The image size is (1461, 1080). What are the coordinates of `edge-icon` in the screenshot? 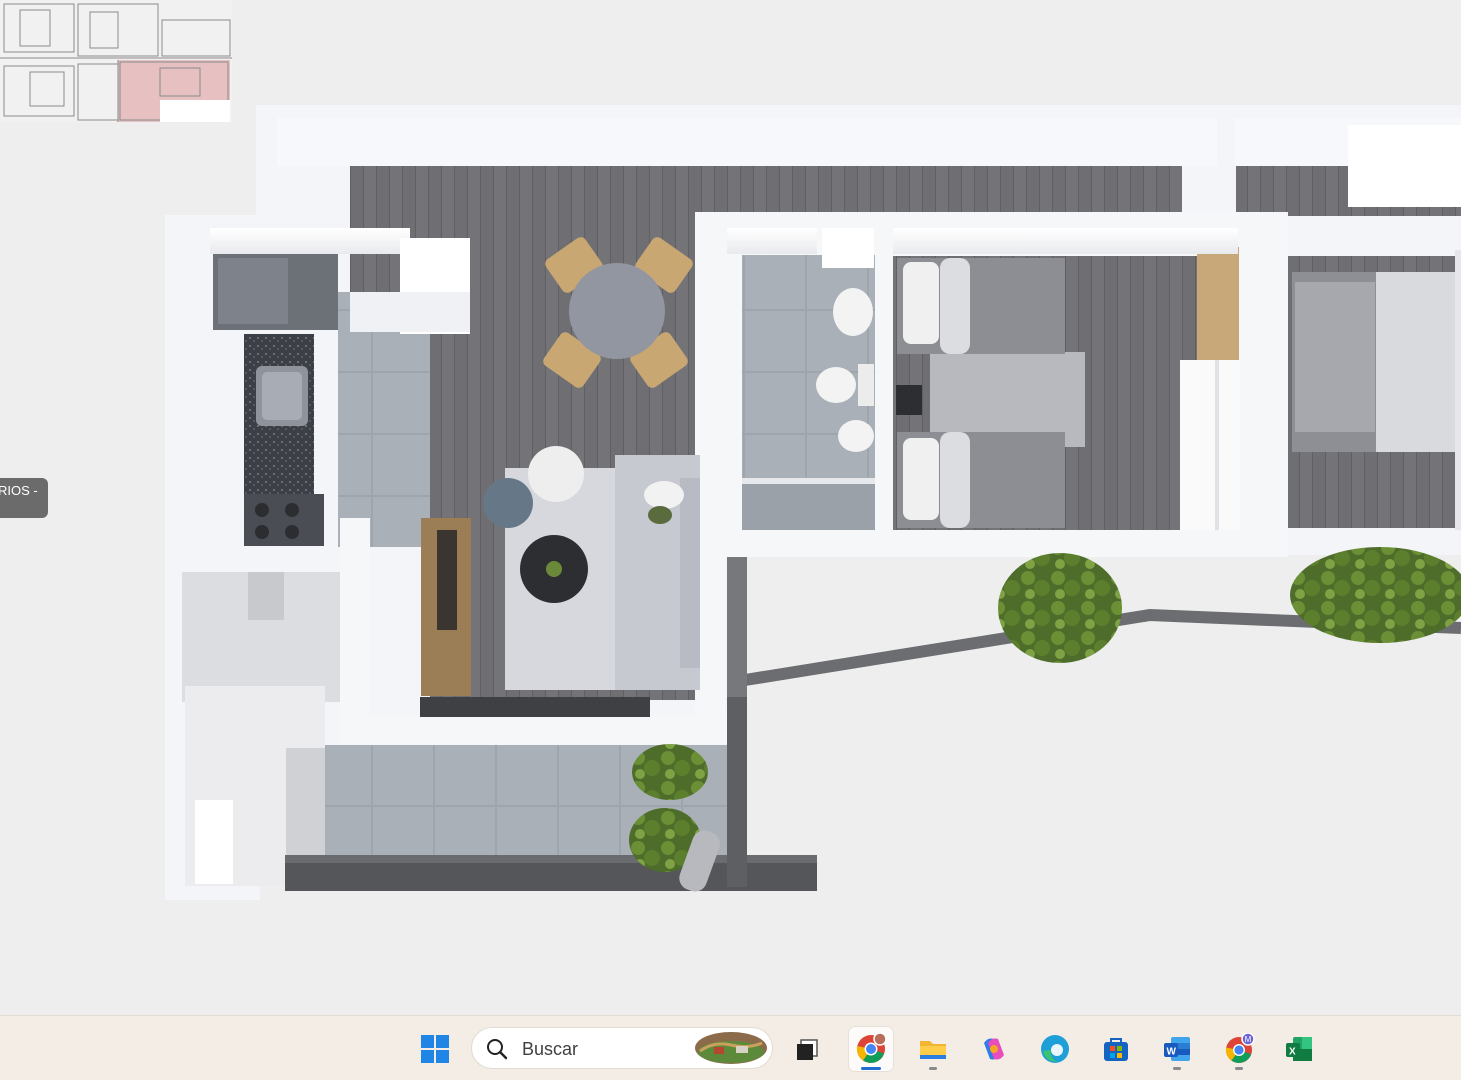 It's located at (1055, 1049).